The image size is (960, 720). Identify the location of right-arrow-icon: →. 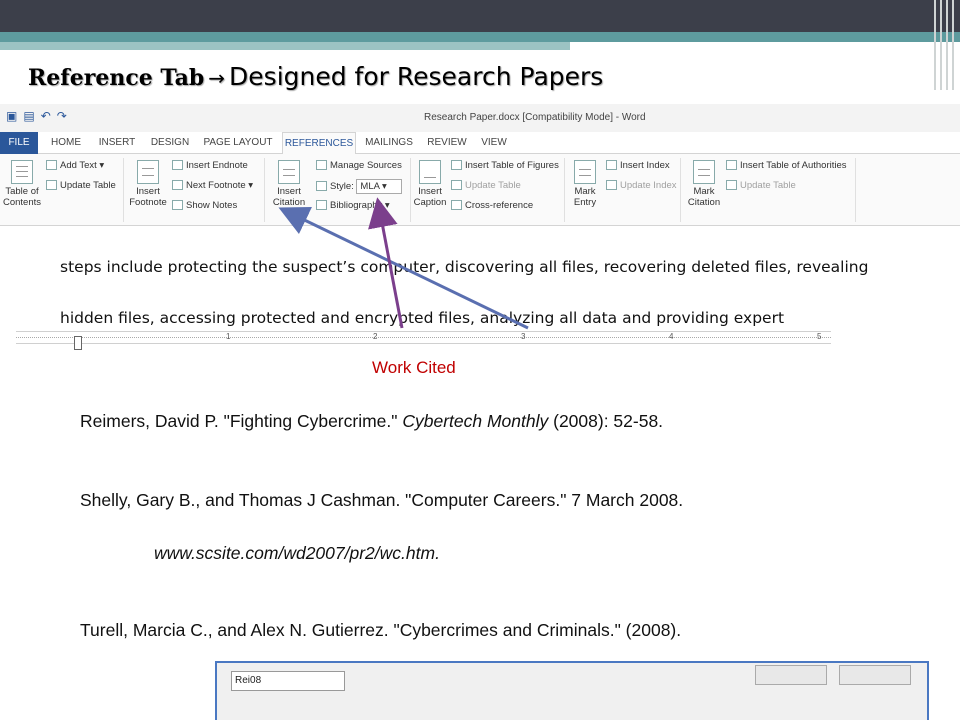
(217, 78).